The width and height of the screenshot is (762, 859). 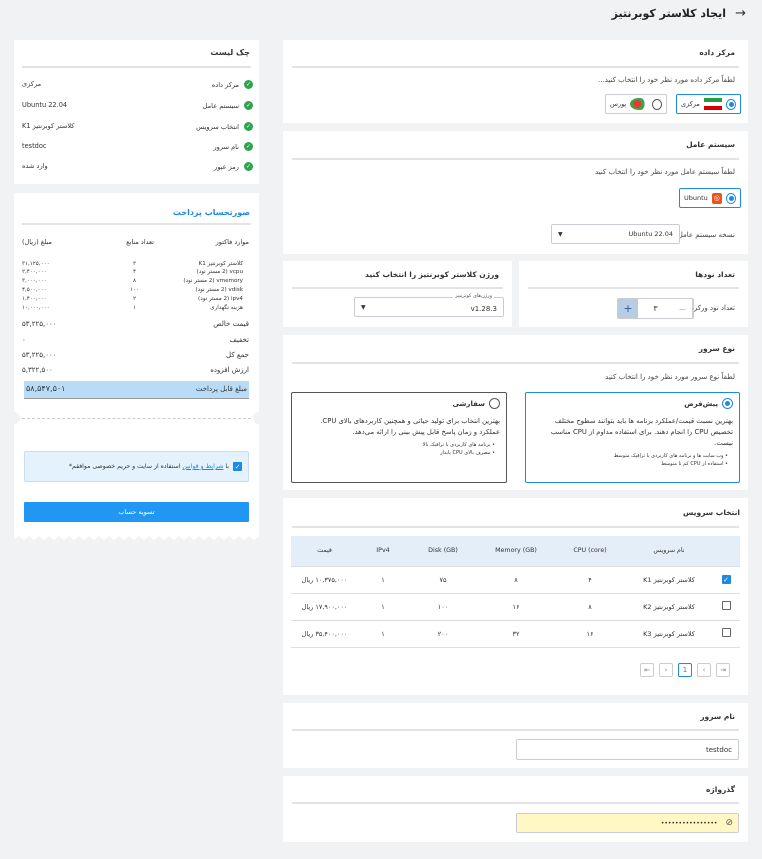 I want to click on plus-button: +, so click(x=628, y=308).